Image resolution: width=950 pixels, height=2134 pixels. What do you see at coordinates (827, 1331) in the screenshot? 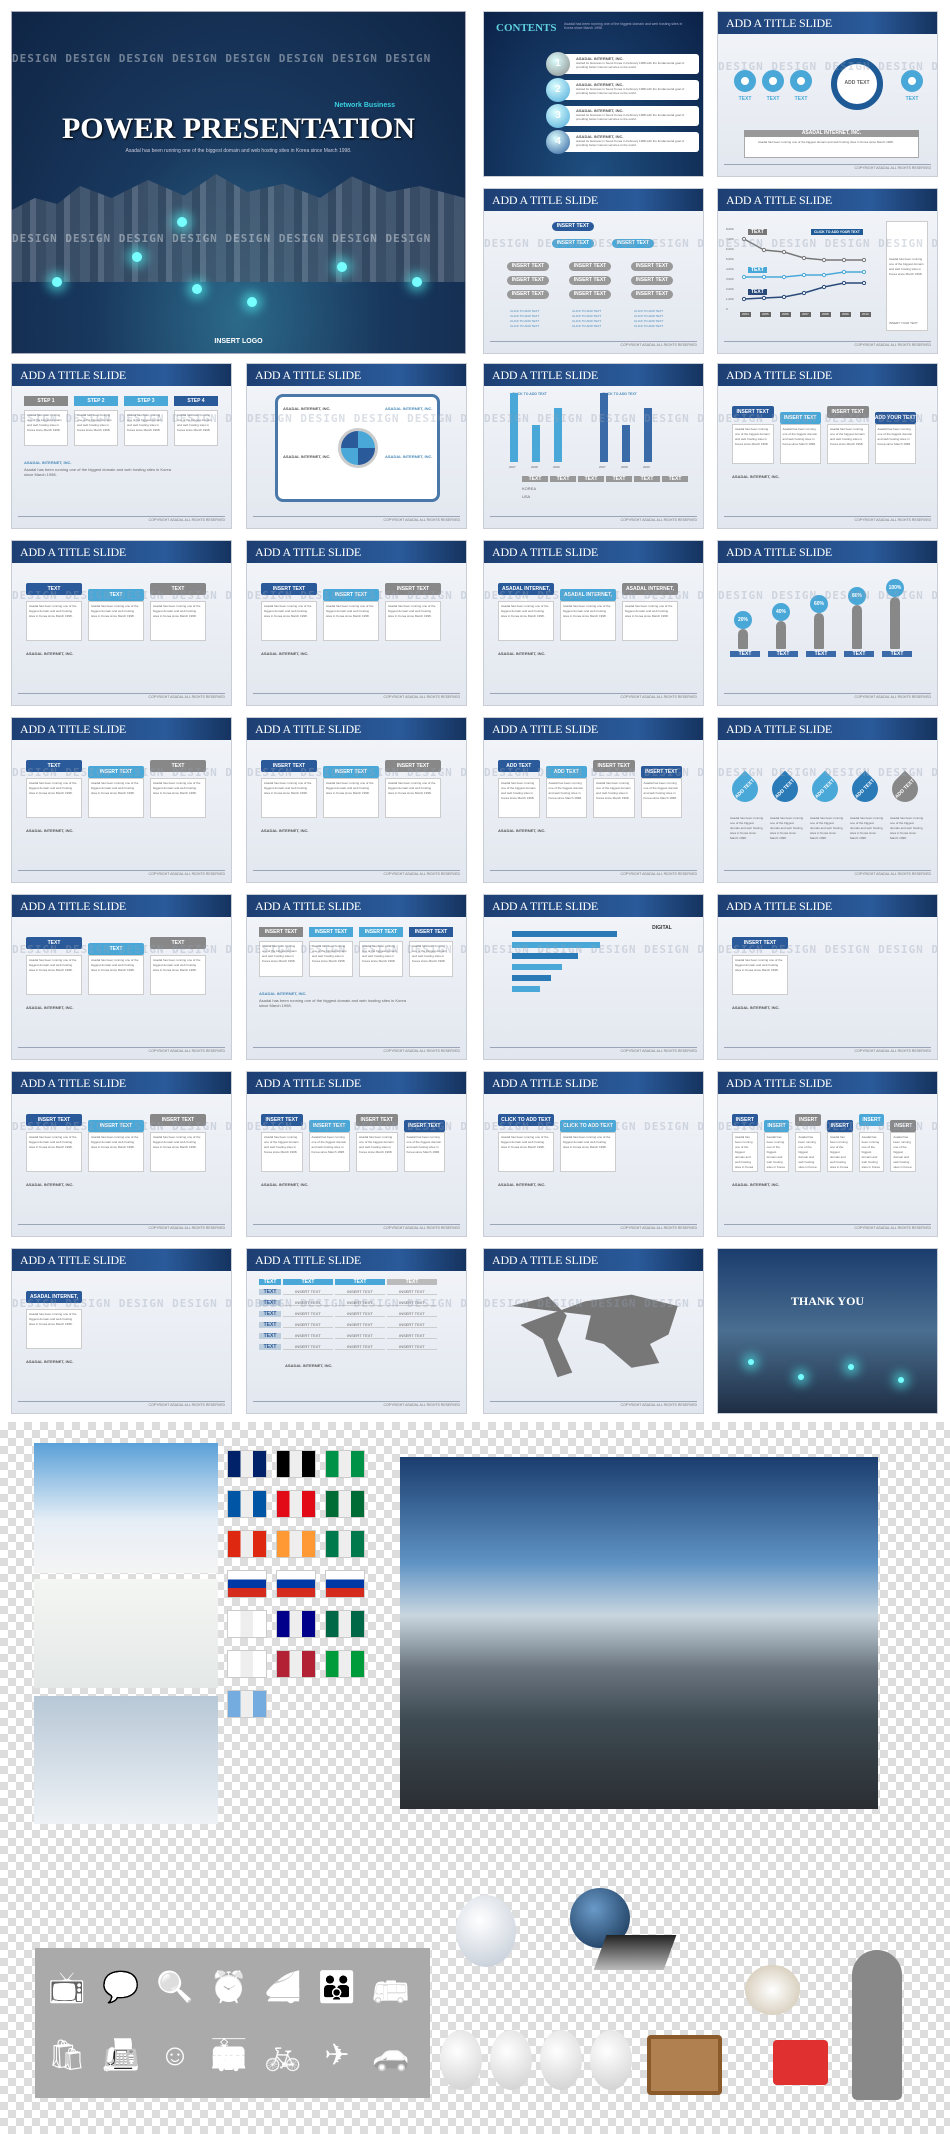
I see `slide-thumbnail-thanks: THANK YOU` at bounding box center [827, 1331].